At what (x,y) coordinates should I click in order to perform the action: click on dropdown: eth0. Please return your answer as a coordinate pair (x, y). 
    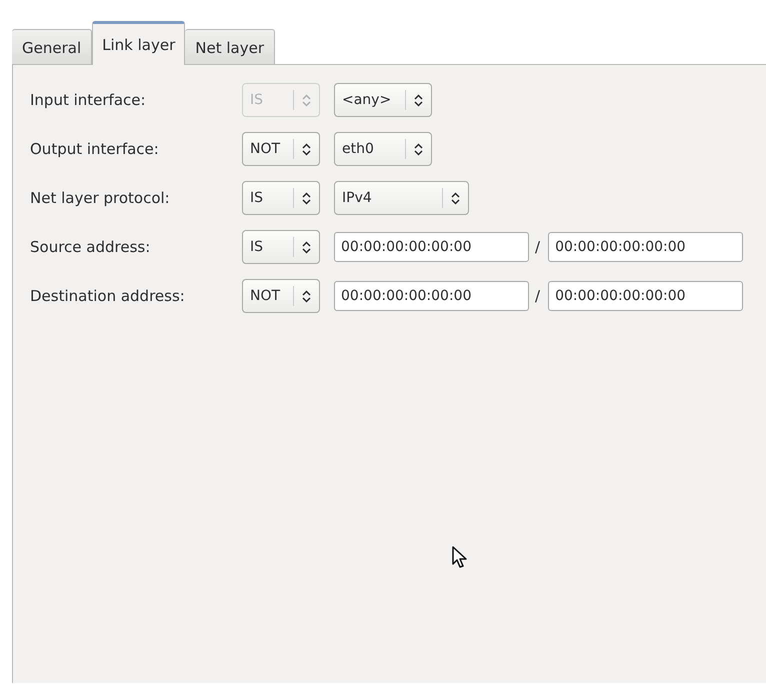
    Looking at the image, I should click on (383, 149).